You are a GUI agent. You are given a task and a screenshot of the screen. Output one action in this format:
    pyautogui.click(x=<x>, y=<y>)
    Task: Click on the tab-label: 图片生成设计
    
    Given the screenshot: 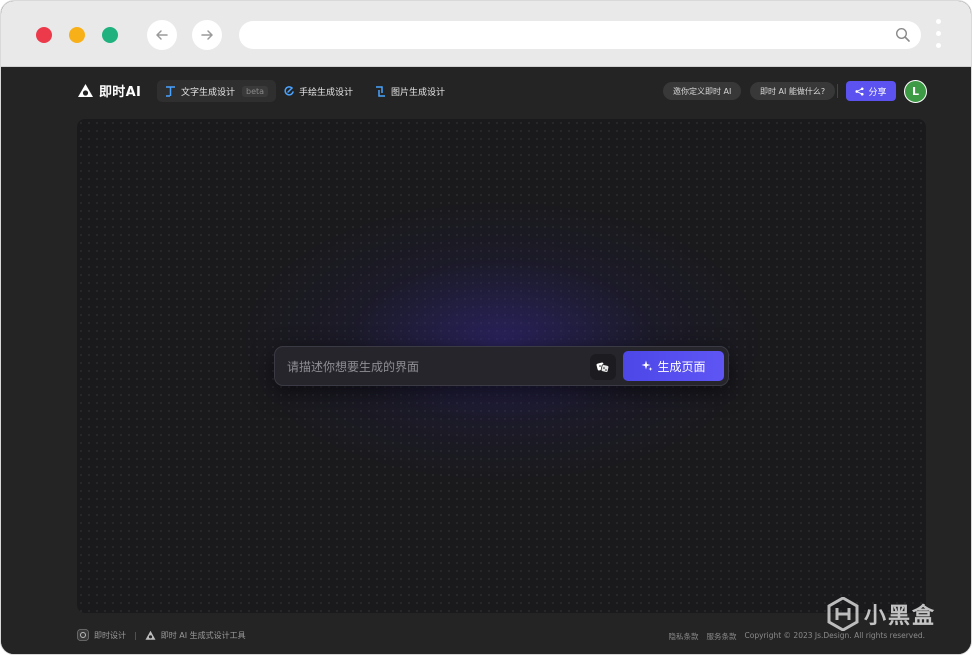 What is the action you would take?
    pyautogui.click(x=418, y=92)
    